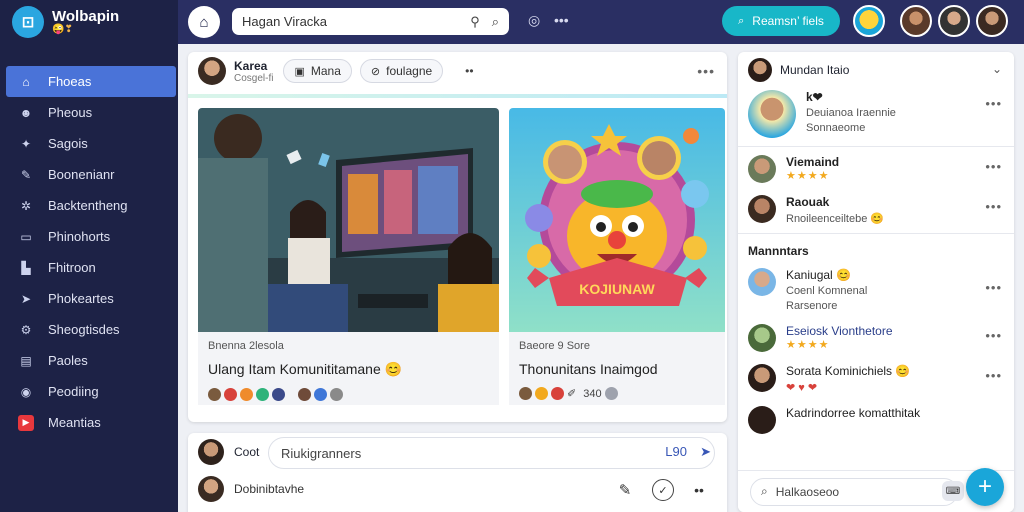 The width and height of the screenshot is (1024, 512). What do you see at coordinates (89, 267) in the screenshot?
I see `sidebar-item-book: ▙ Fhitroon` at bounding box center [89, 267].